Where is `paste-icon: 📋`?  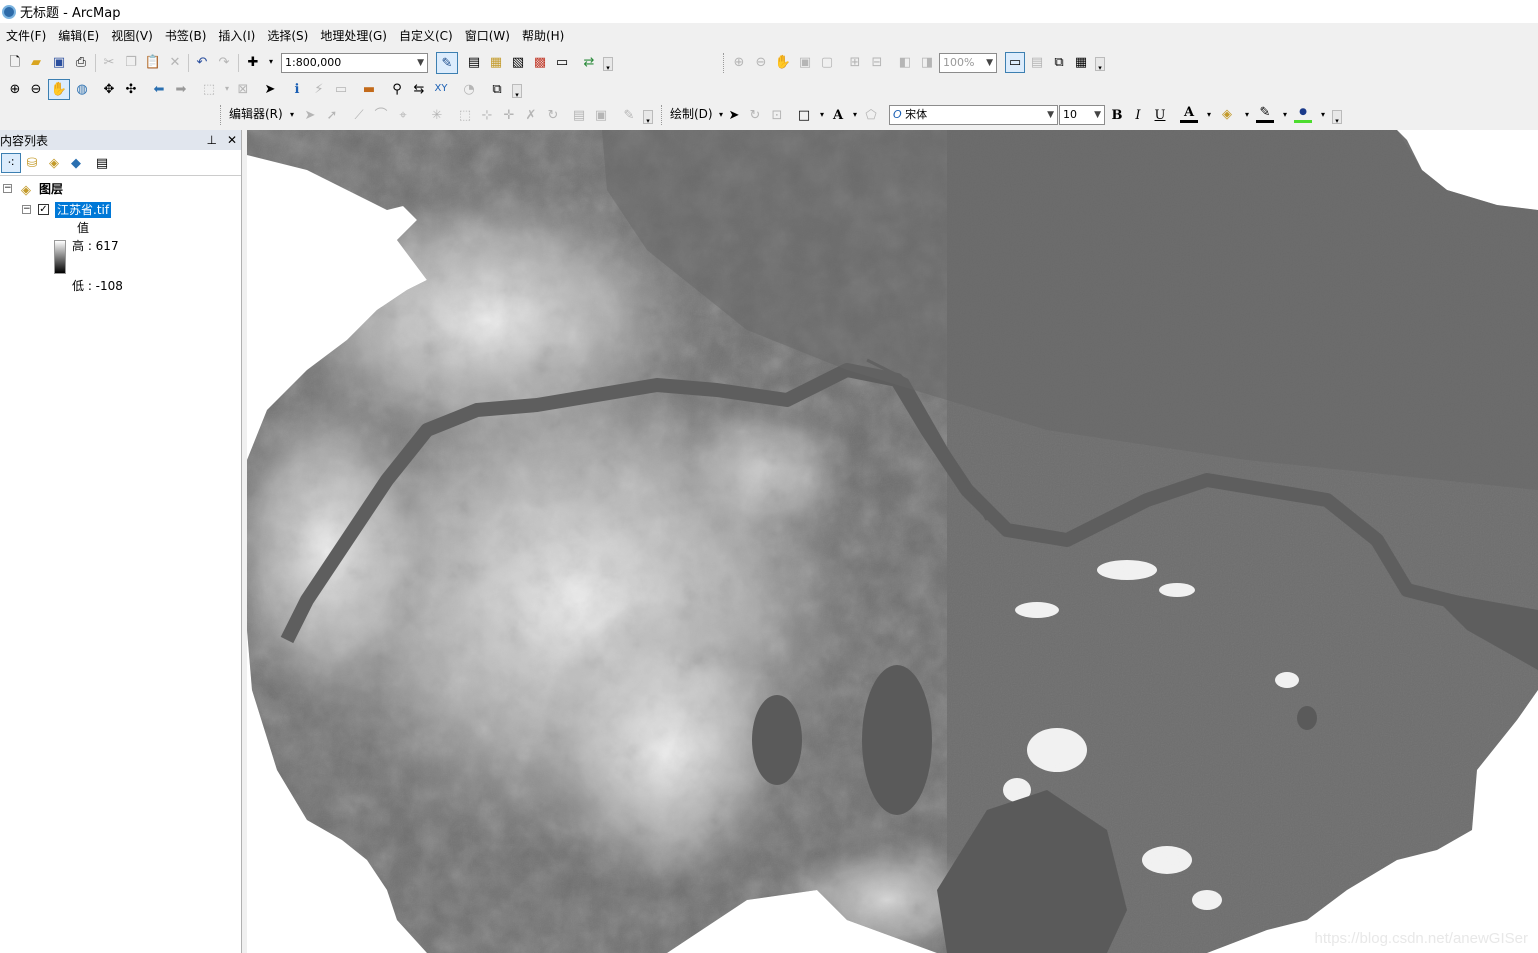
paste-icon: 📋 is located at coordinates (153, 62).